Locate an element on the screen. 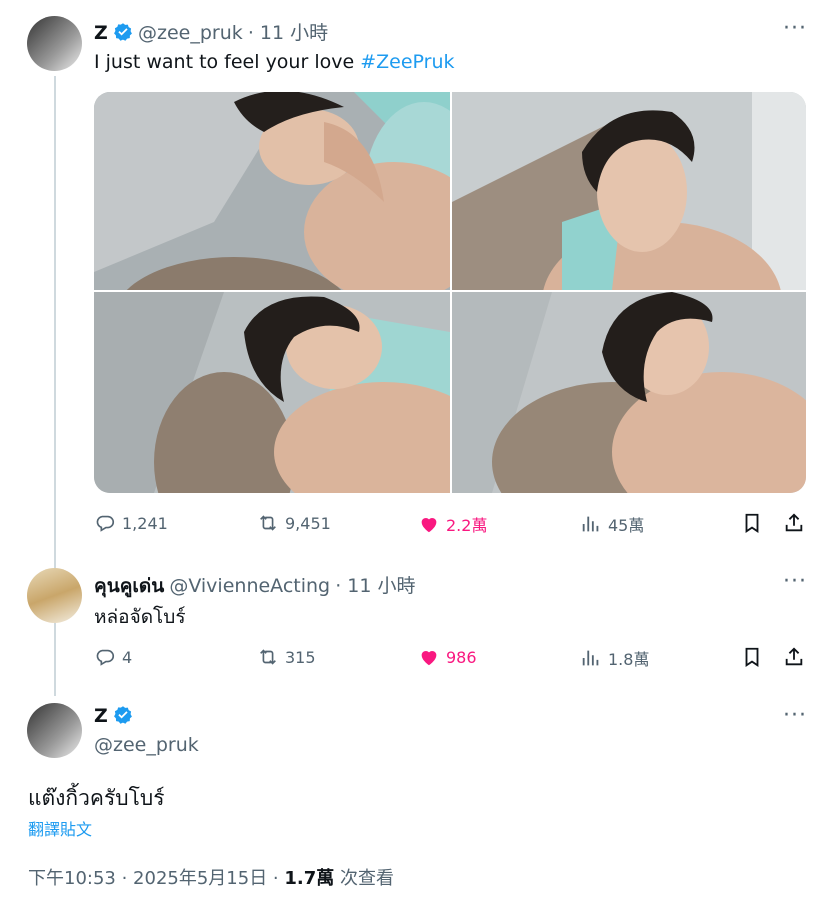 Image resolution: width=829 pixels, height=907 pixels. main-author: Z is located at coordinates (113, 716).